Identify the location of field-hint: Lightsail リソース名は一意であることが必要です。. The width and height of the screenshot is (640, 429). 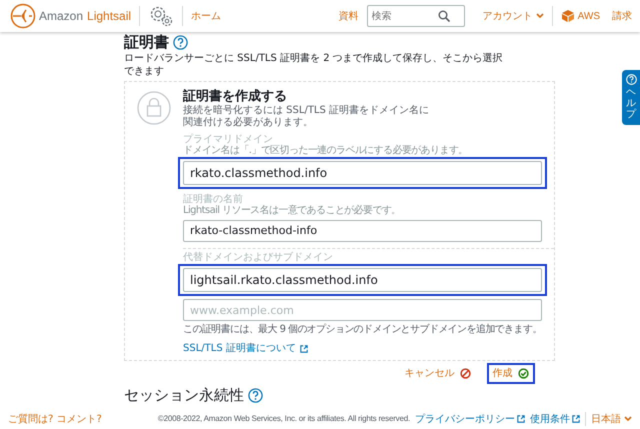
(292, 210).